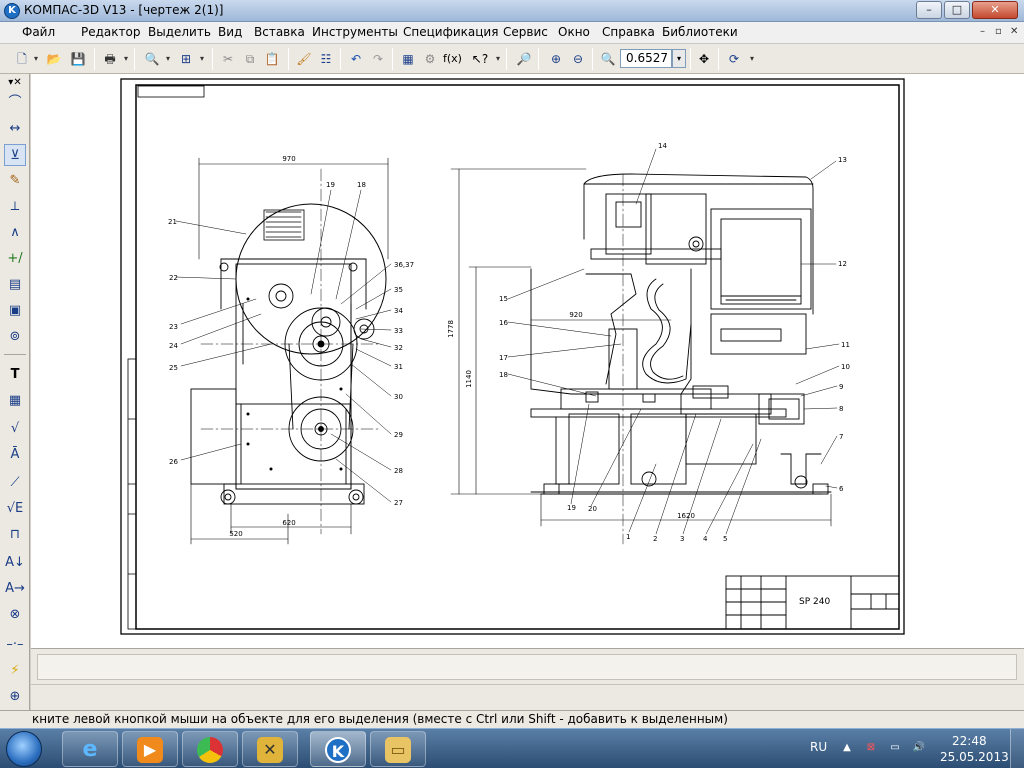  What do you see at coordinates (15, 259) in the screenshot?
I see `select-icon: +/` at bounding box center [15, 259].